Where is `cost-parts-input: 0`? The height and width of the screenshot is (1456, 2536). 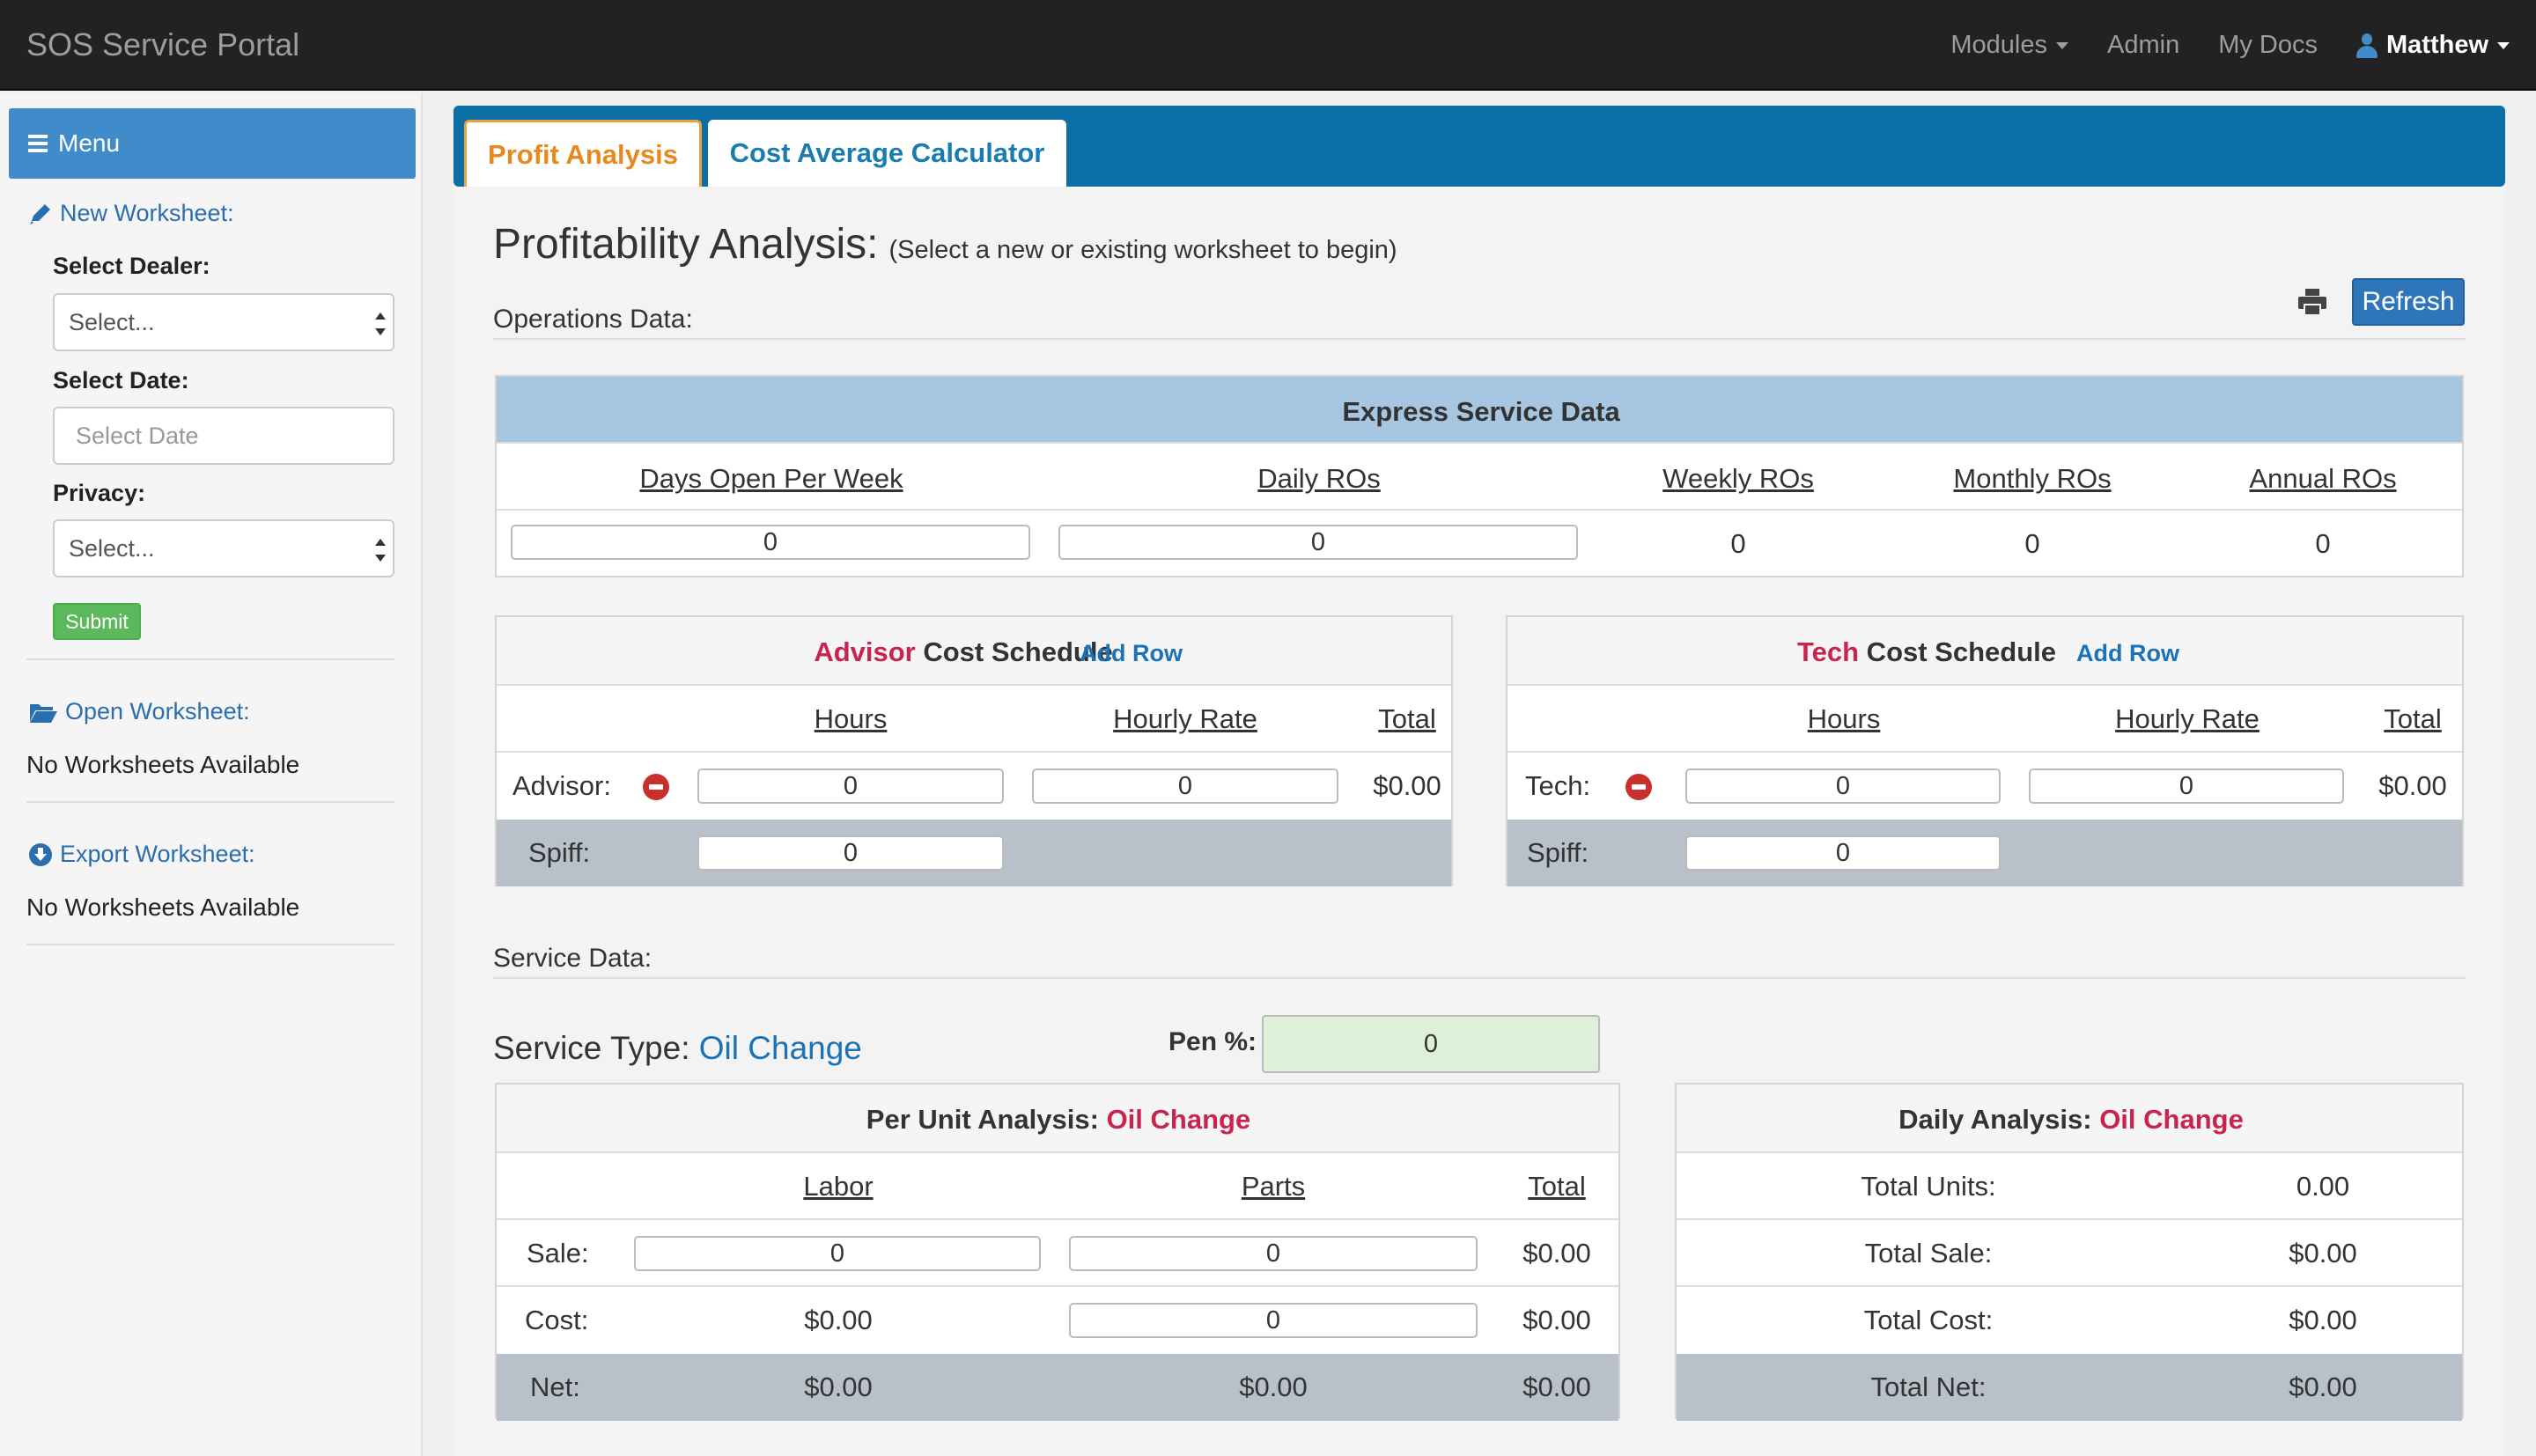 cost-parts-input: 0 is located at coordinates (1273, 1320).